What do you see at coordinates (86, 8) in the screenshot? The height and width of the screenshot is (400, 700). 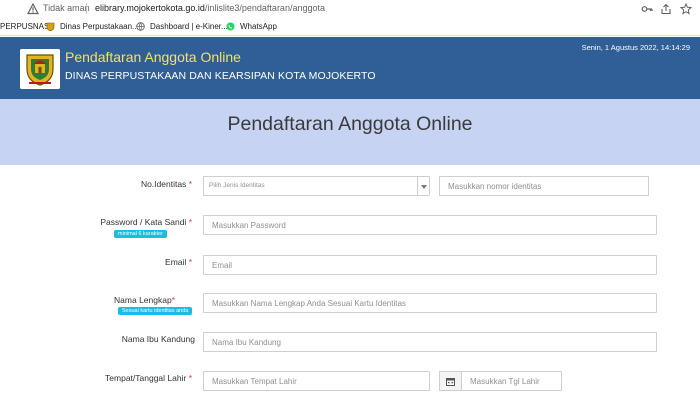 I see `address-separator` at bounding box center [86, 8].